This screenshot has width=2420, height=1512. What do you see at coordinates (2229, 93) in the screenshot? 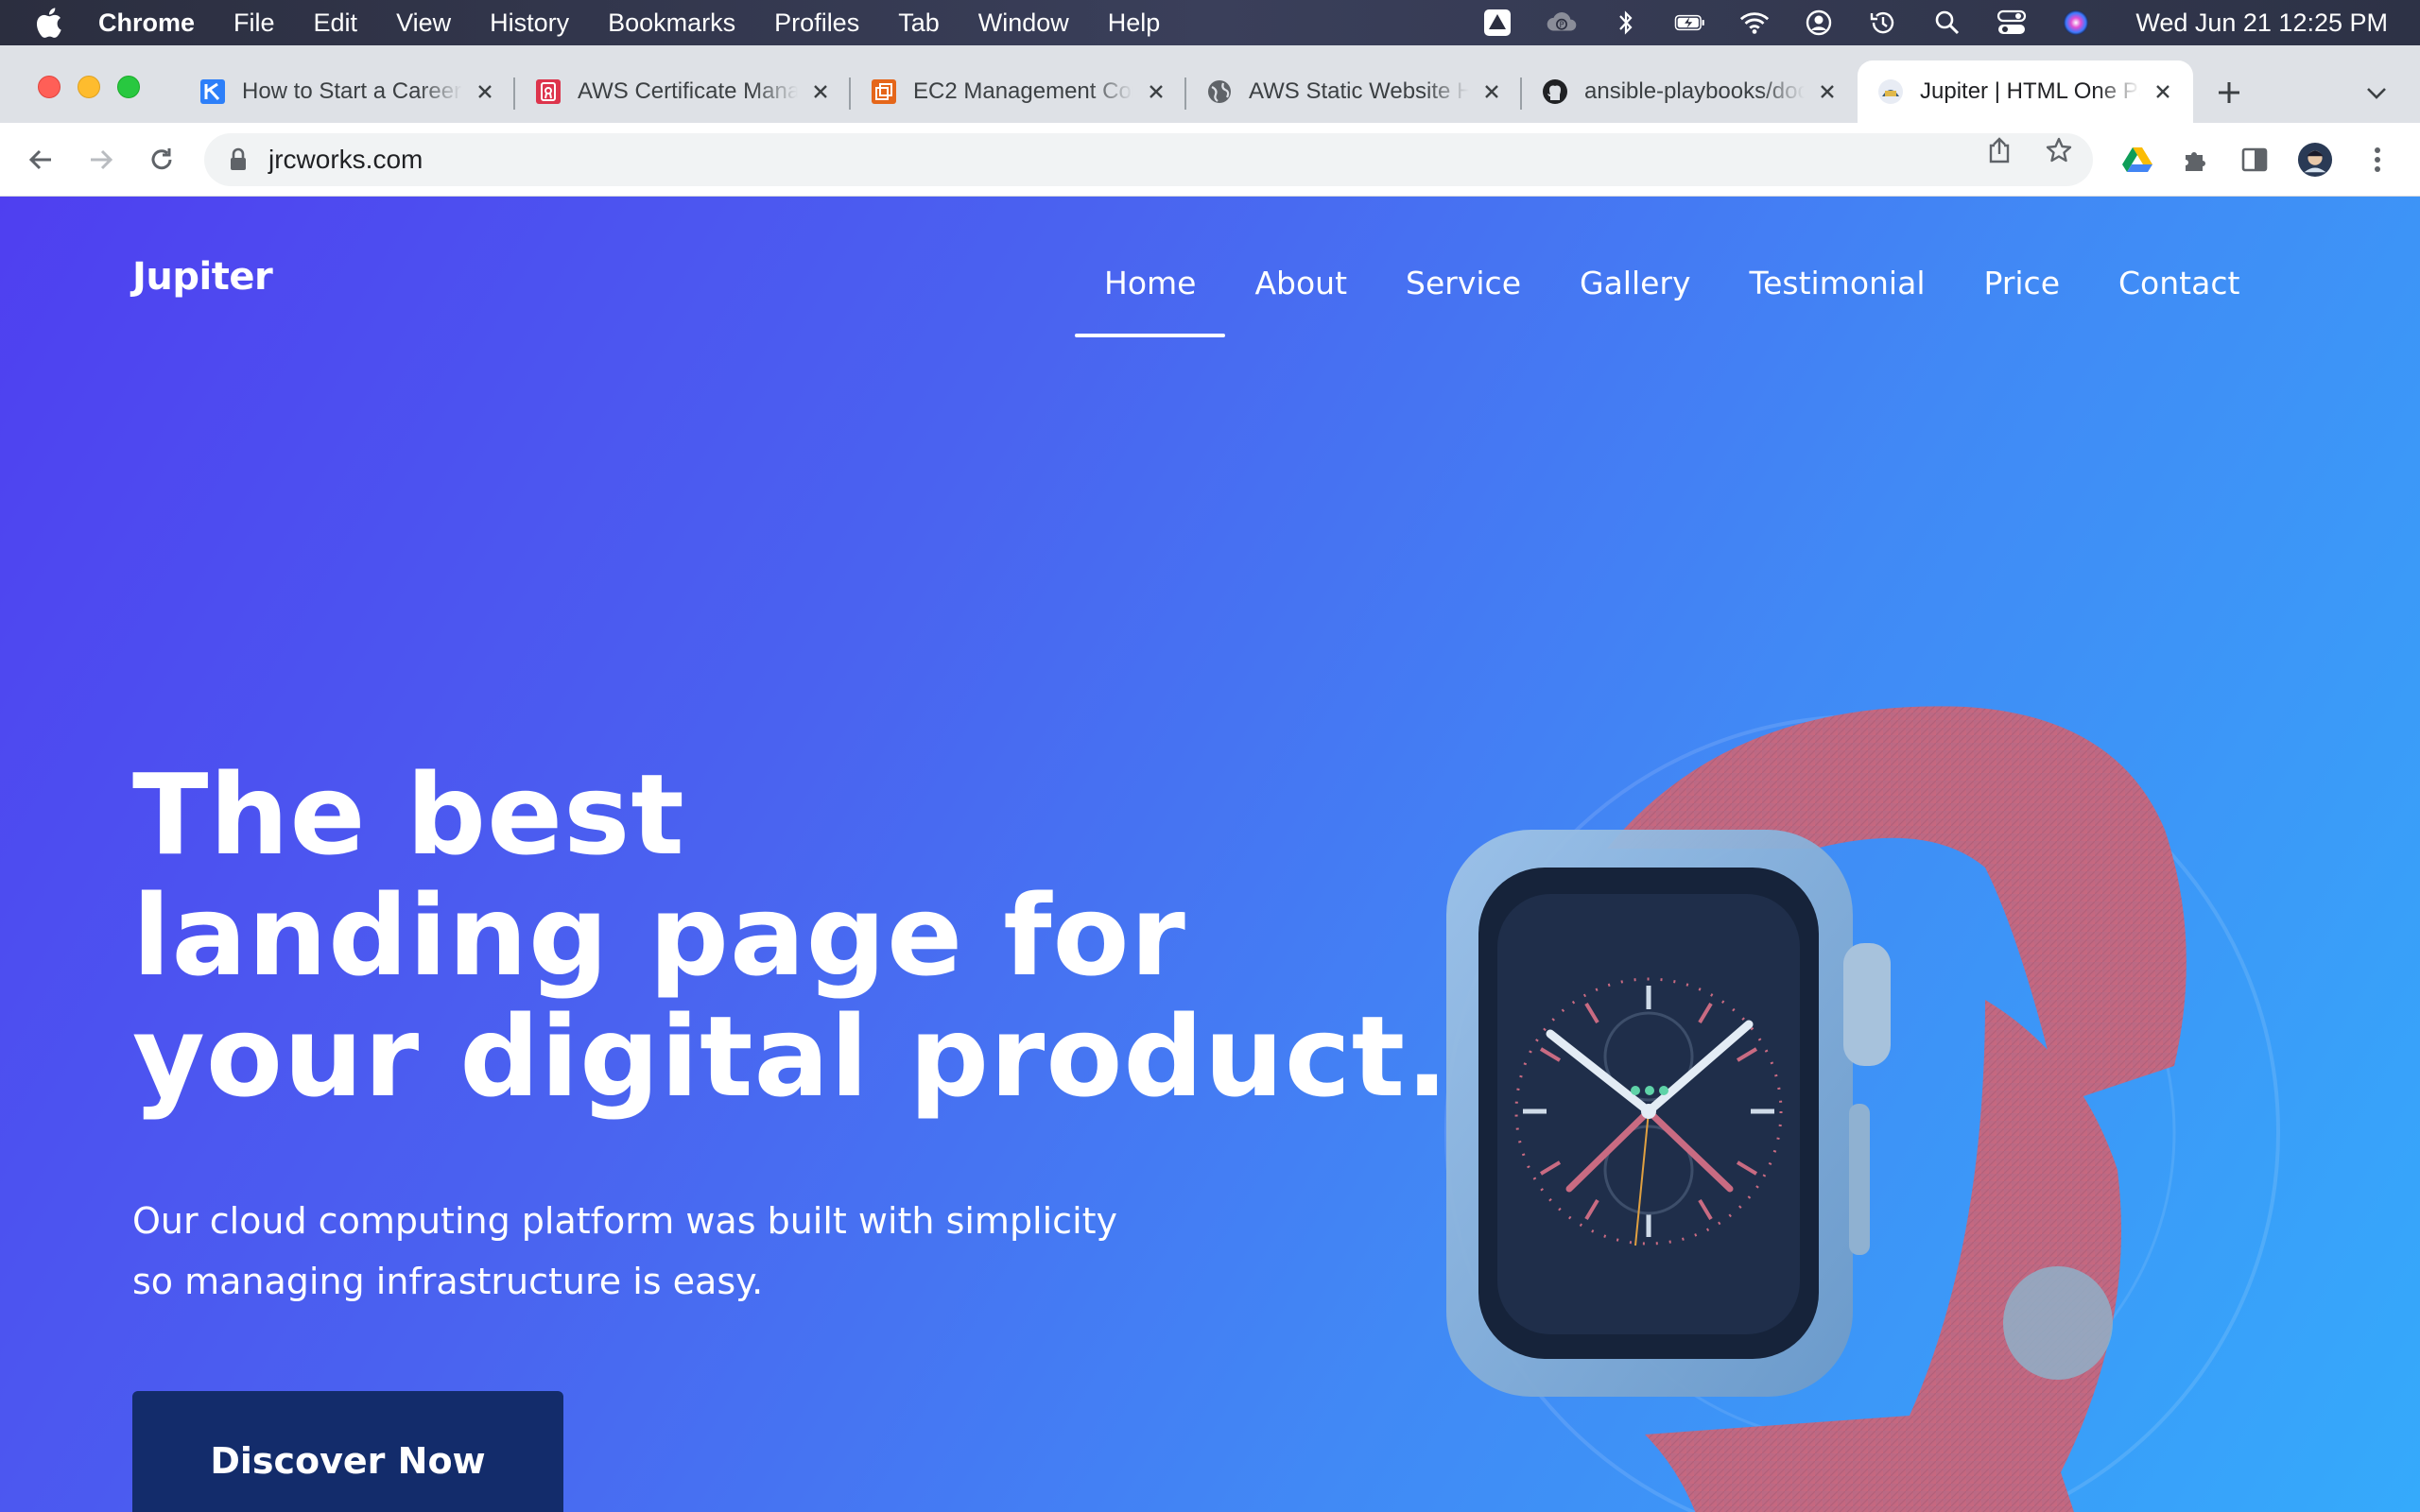
I see `new-tab-button` at bounding box center [2229, 93].